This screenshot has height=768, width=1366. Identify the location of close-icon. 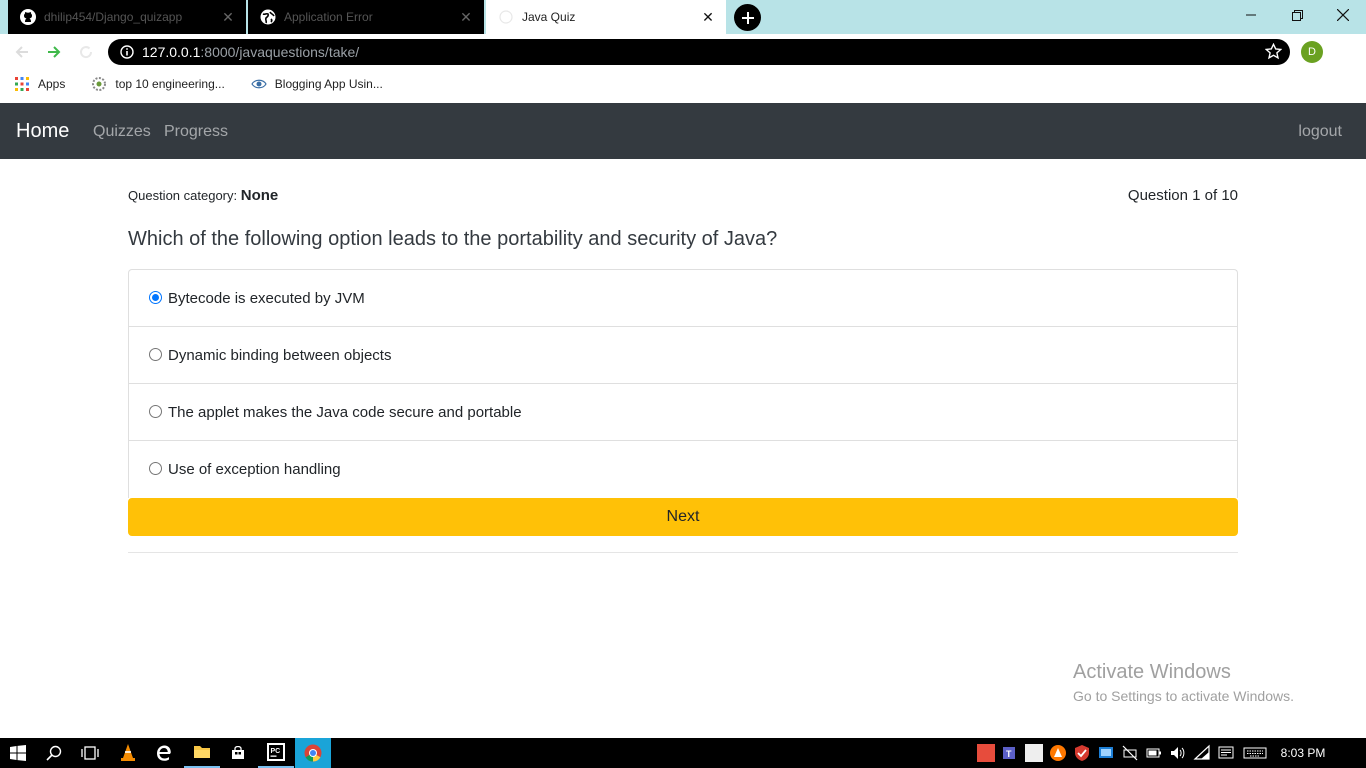
(1343, 15).